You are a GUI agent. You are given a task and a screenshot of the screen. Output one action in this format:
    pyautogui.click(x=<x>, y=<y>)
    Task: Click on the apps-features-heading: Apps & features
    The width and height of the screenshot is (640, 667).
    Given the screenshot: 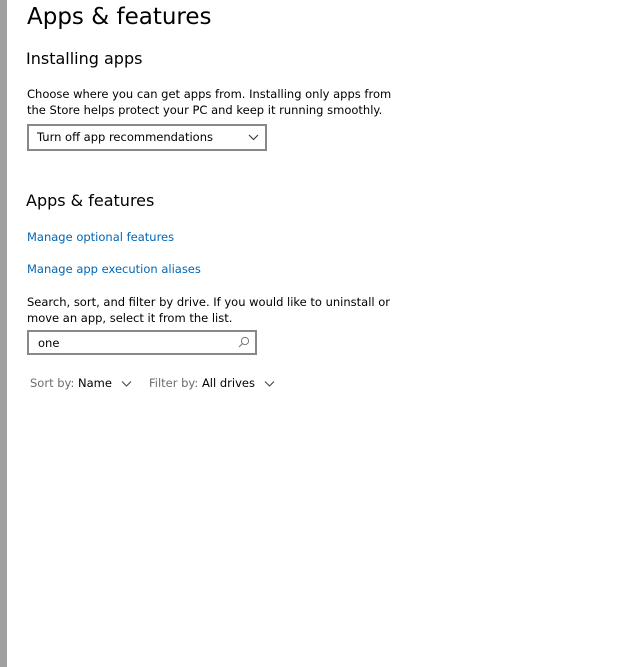 What is the action you would take?
    pyautogui.click(x=90, y=200)
    